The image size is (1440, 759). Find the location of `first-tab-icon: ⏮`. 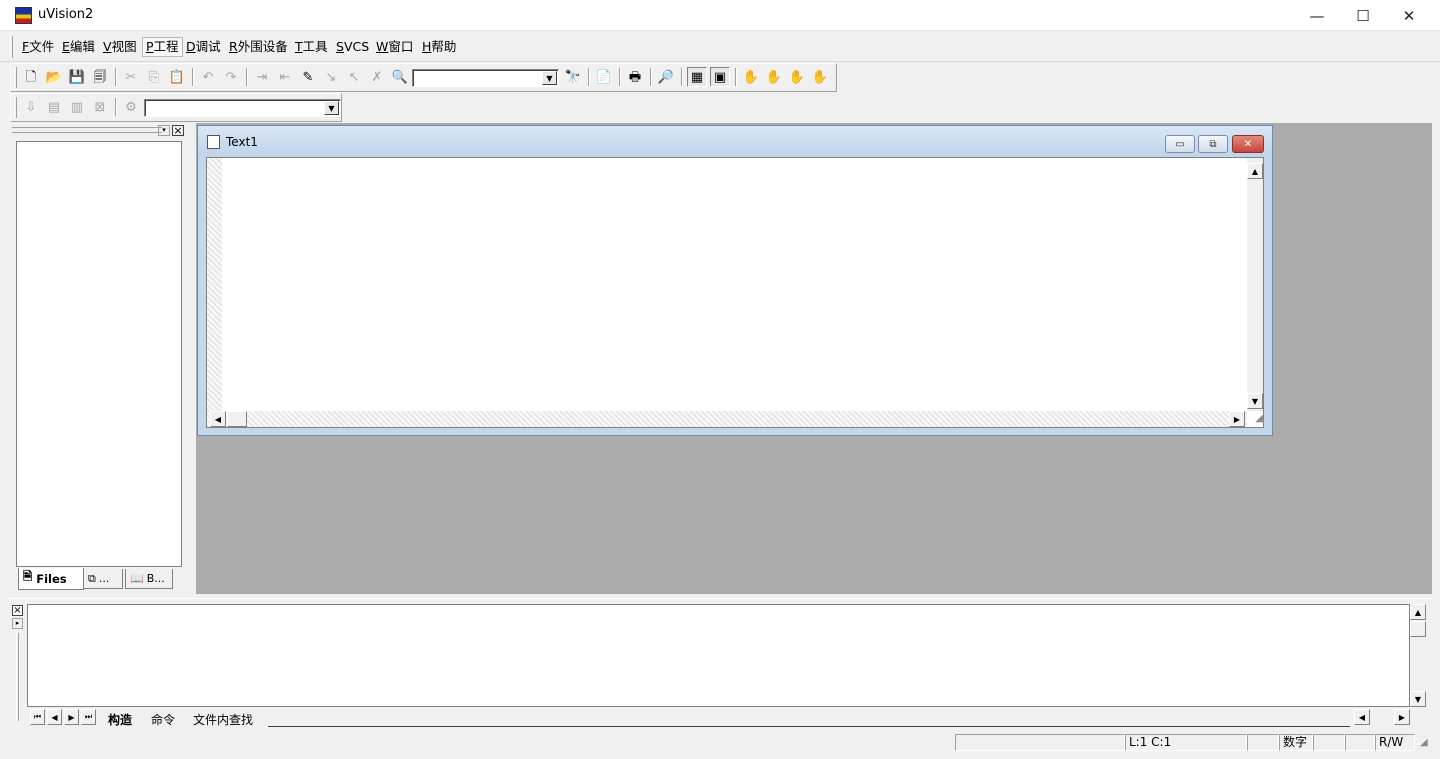

first-tab-icon: ⏮ is located at coordinates (37, 717).